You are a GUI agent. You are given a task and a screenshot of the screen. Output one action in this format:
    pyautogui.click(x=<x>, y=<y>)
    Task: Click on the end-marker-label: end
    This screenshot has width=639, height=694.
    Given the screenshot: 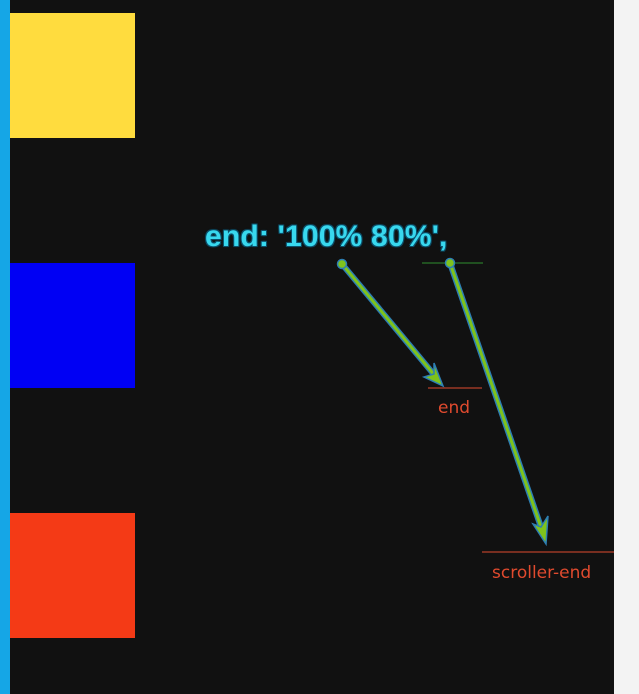 What is the action you would take?
    pyautogui.click(x=454, y=408)
    